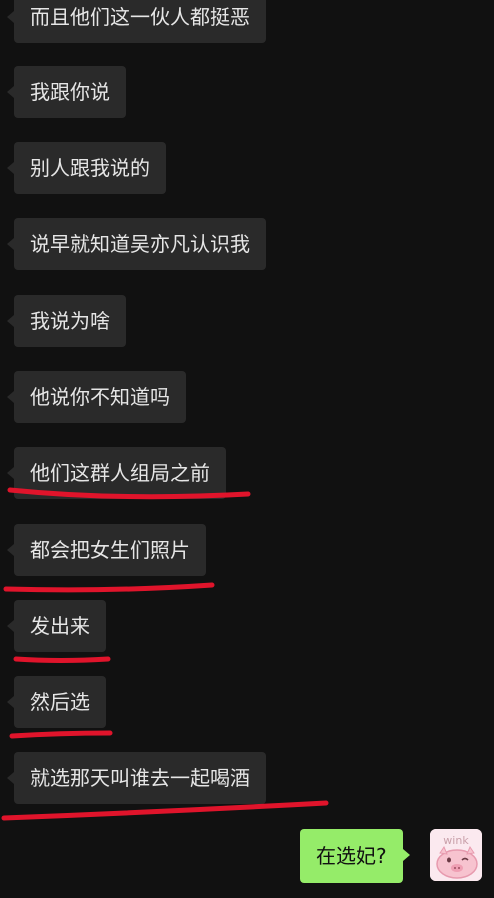 The height and width of the screenshot is (898, 494). I want to click on message-text: 都会把女生们照片, so click(110, 550).